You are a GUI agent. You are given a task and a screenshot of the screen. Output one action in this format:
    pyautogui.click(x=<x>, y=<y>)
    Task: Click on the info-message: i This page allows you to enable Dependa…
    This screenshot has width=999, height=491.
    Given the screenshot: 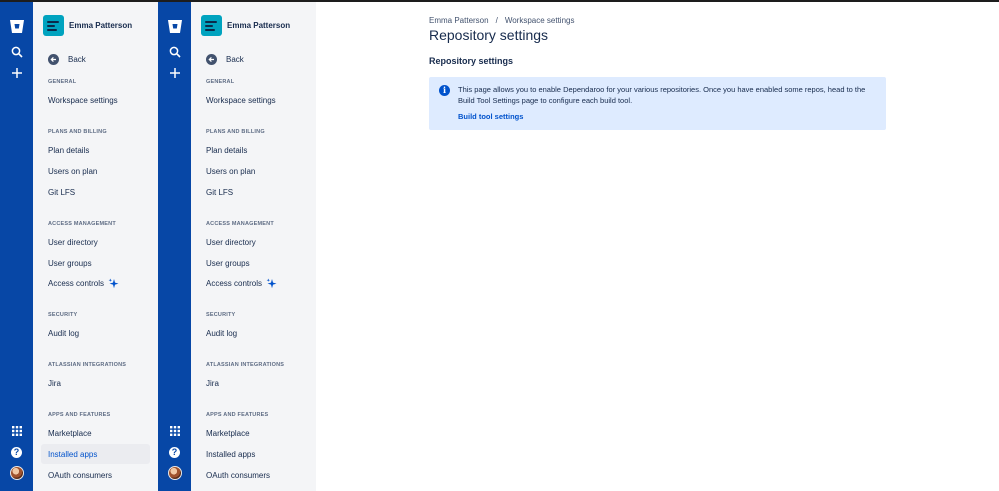 What is the action you would take?
    pyautogui.click(x=657, y=103)
    